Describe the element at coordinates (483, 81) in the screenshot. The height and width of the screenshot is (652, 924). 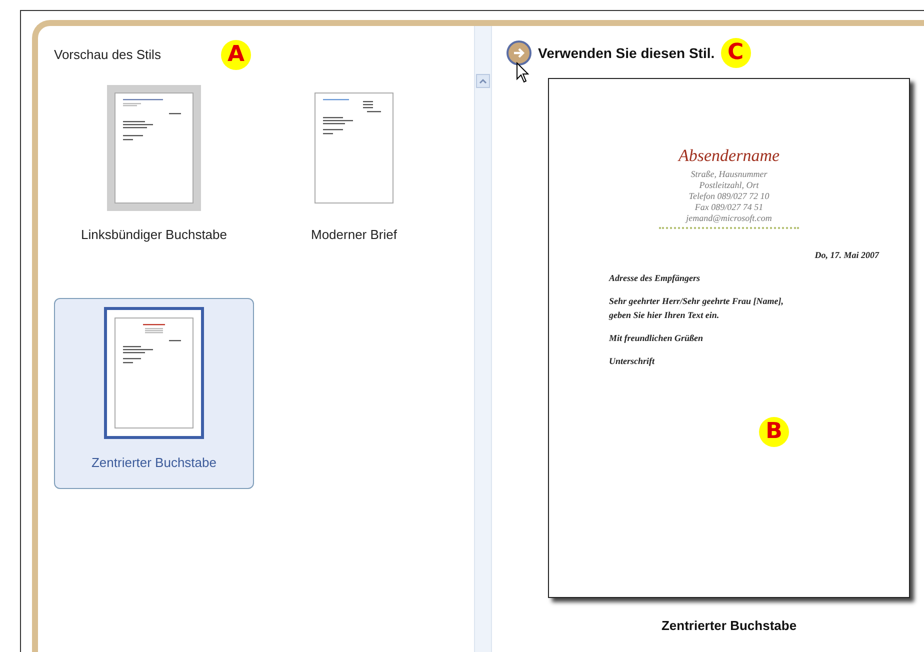
I see `scroll-up-icon` at that location.